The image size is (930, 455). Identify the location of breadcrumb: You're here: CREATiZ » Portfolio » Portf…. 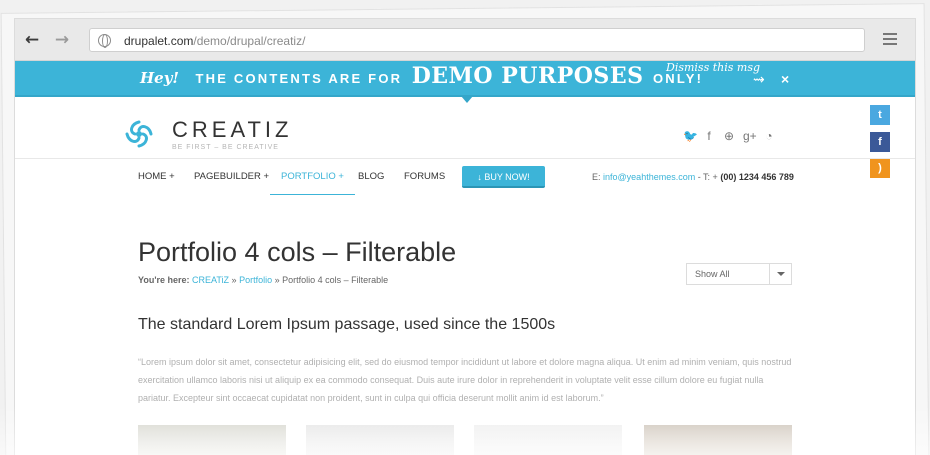
(263, 280).